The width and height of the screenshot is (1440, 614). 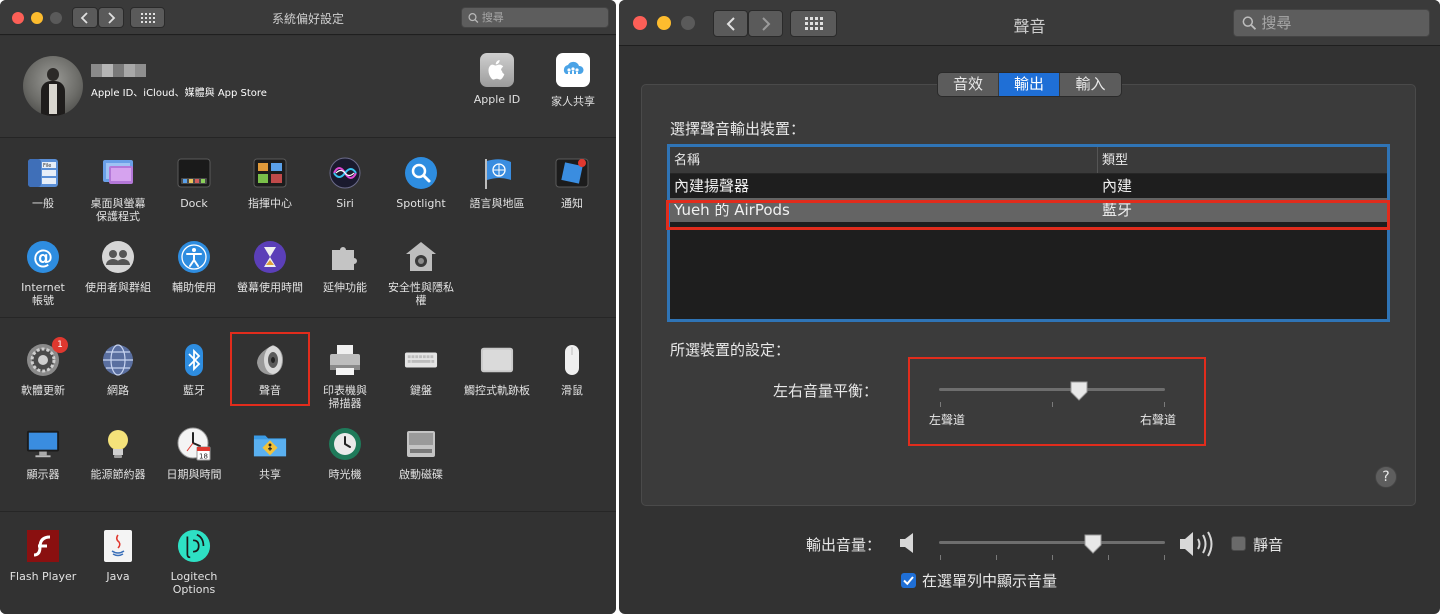 What do you see at coordinates (1093, 544) in the screenshot?
I see `volume-knob` at bounding box center [1093, 544].